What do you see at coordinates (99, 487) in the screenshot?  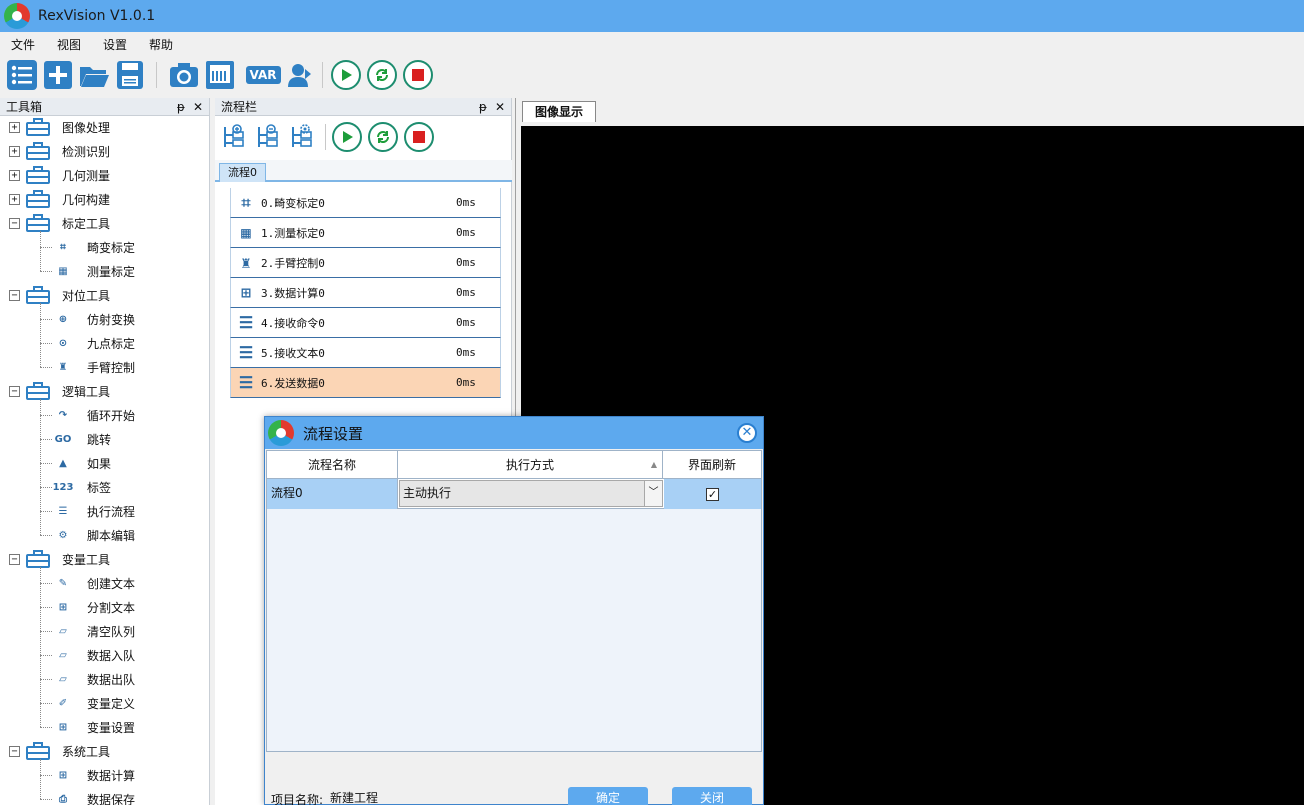 I see `tree-item-label: 标签` at bounding box center [99, 487].